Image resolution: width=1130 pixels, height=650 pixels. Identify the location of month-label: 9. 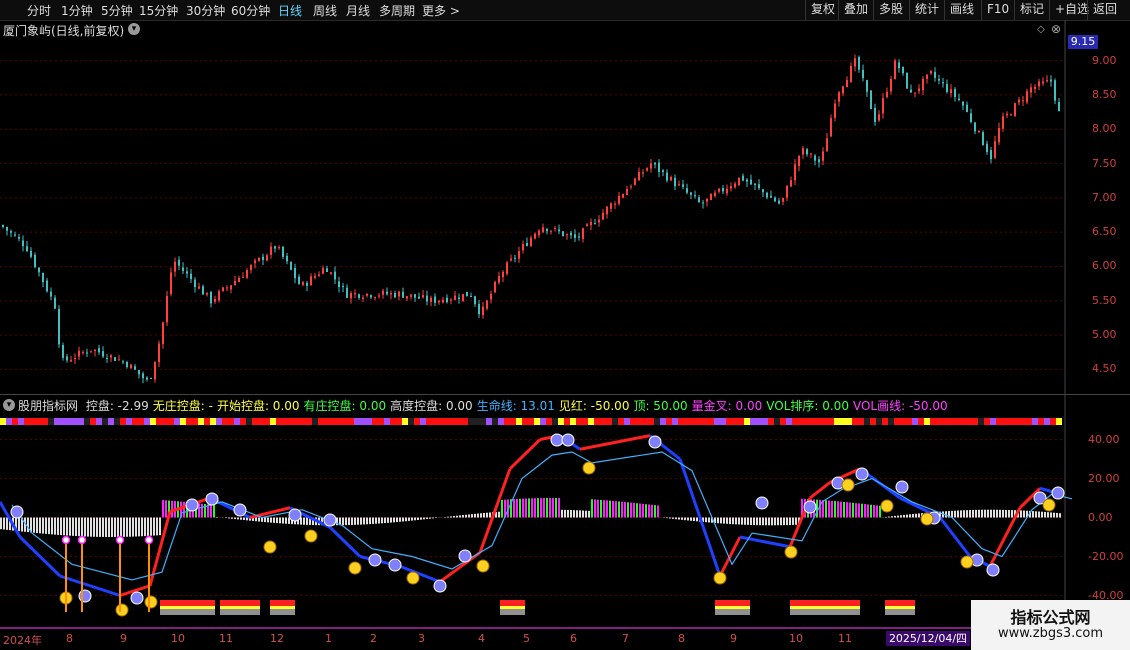
(123, 638).